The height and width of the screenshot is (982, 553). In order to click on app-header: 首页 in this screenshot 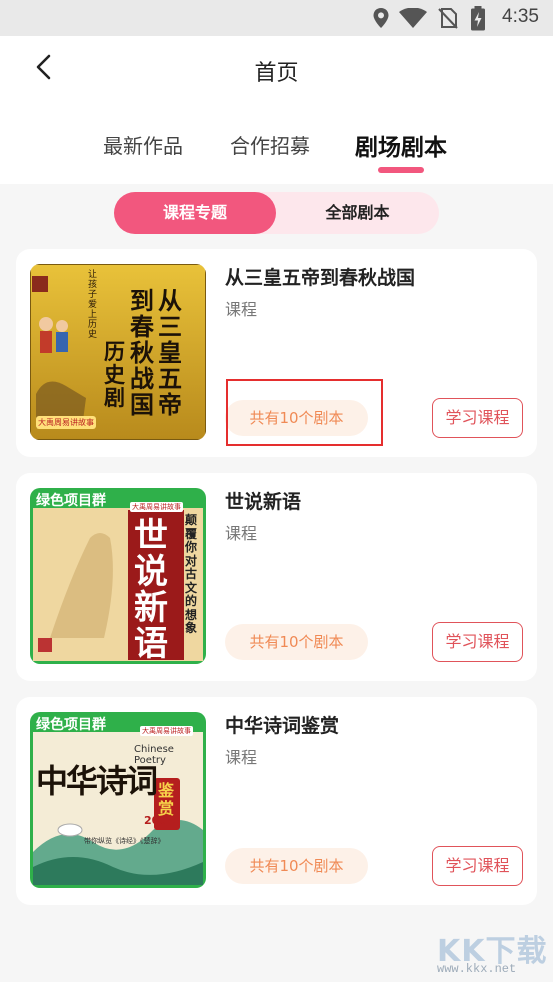, I will do `click(276, 70)`.